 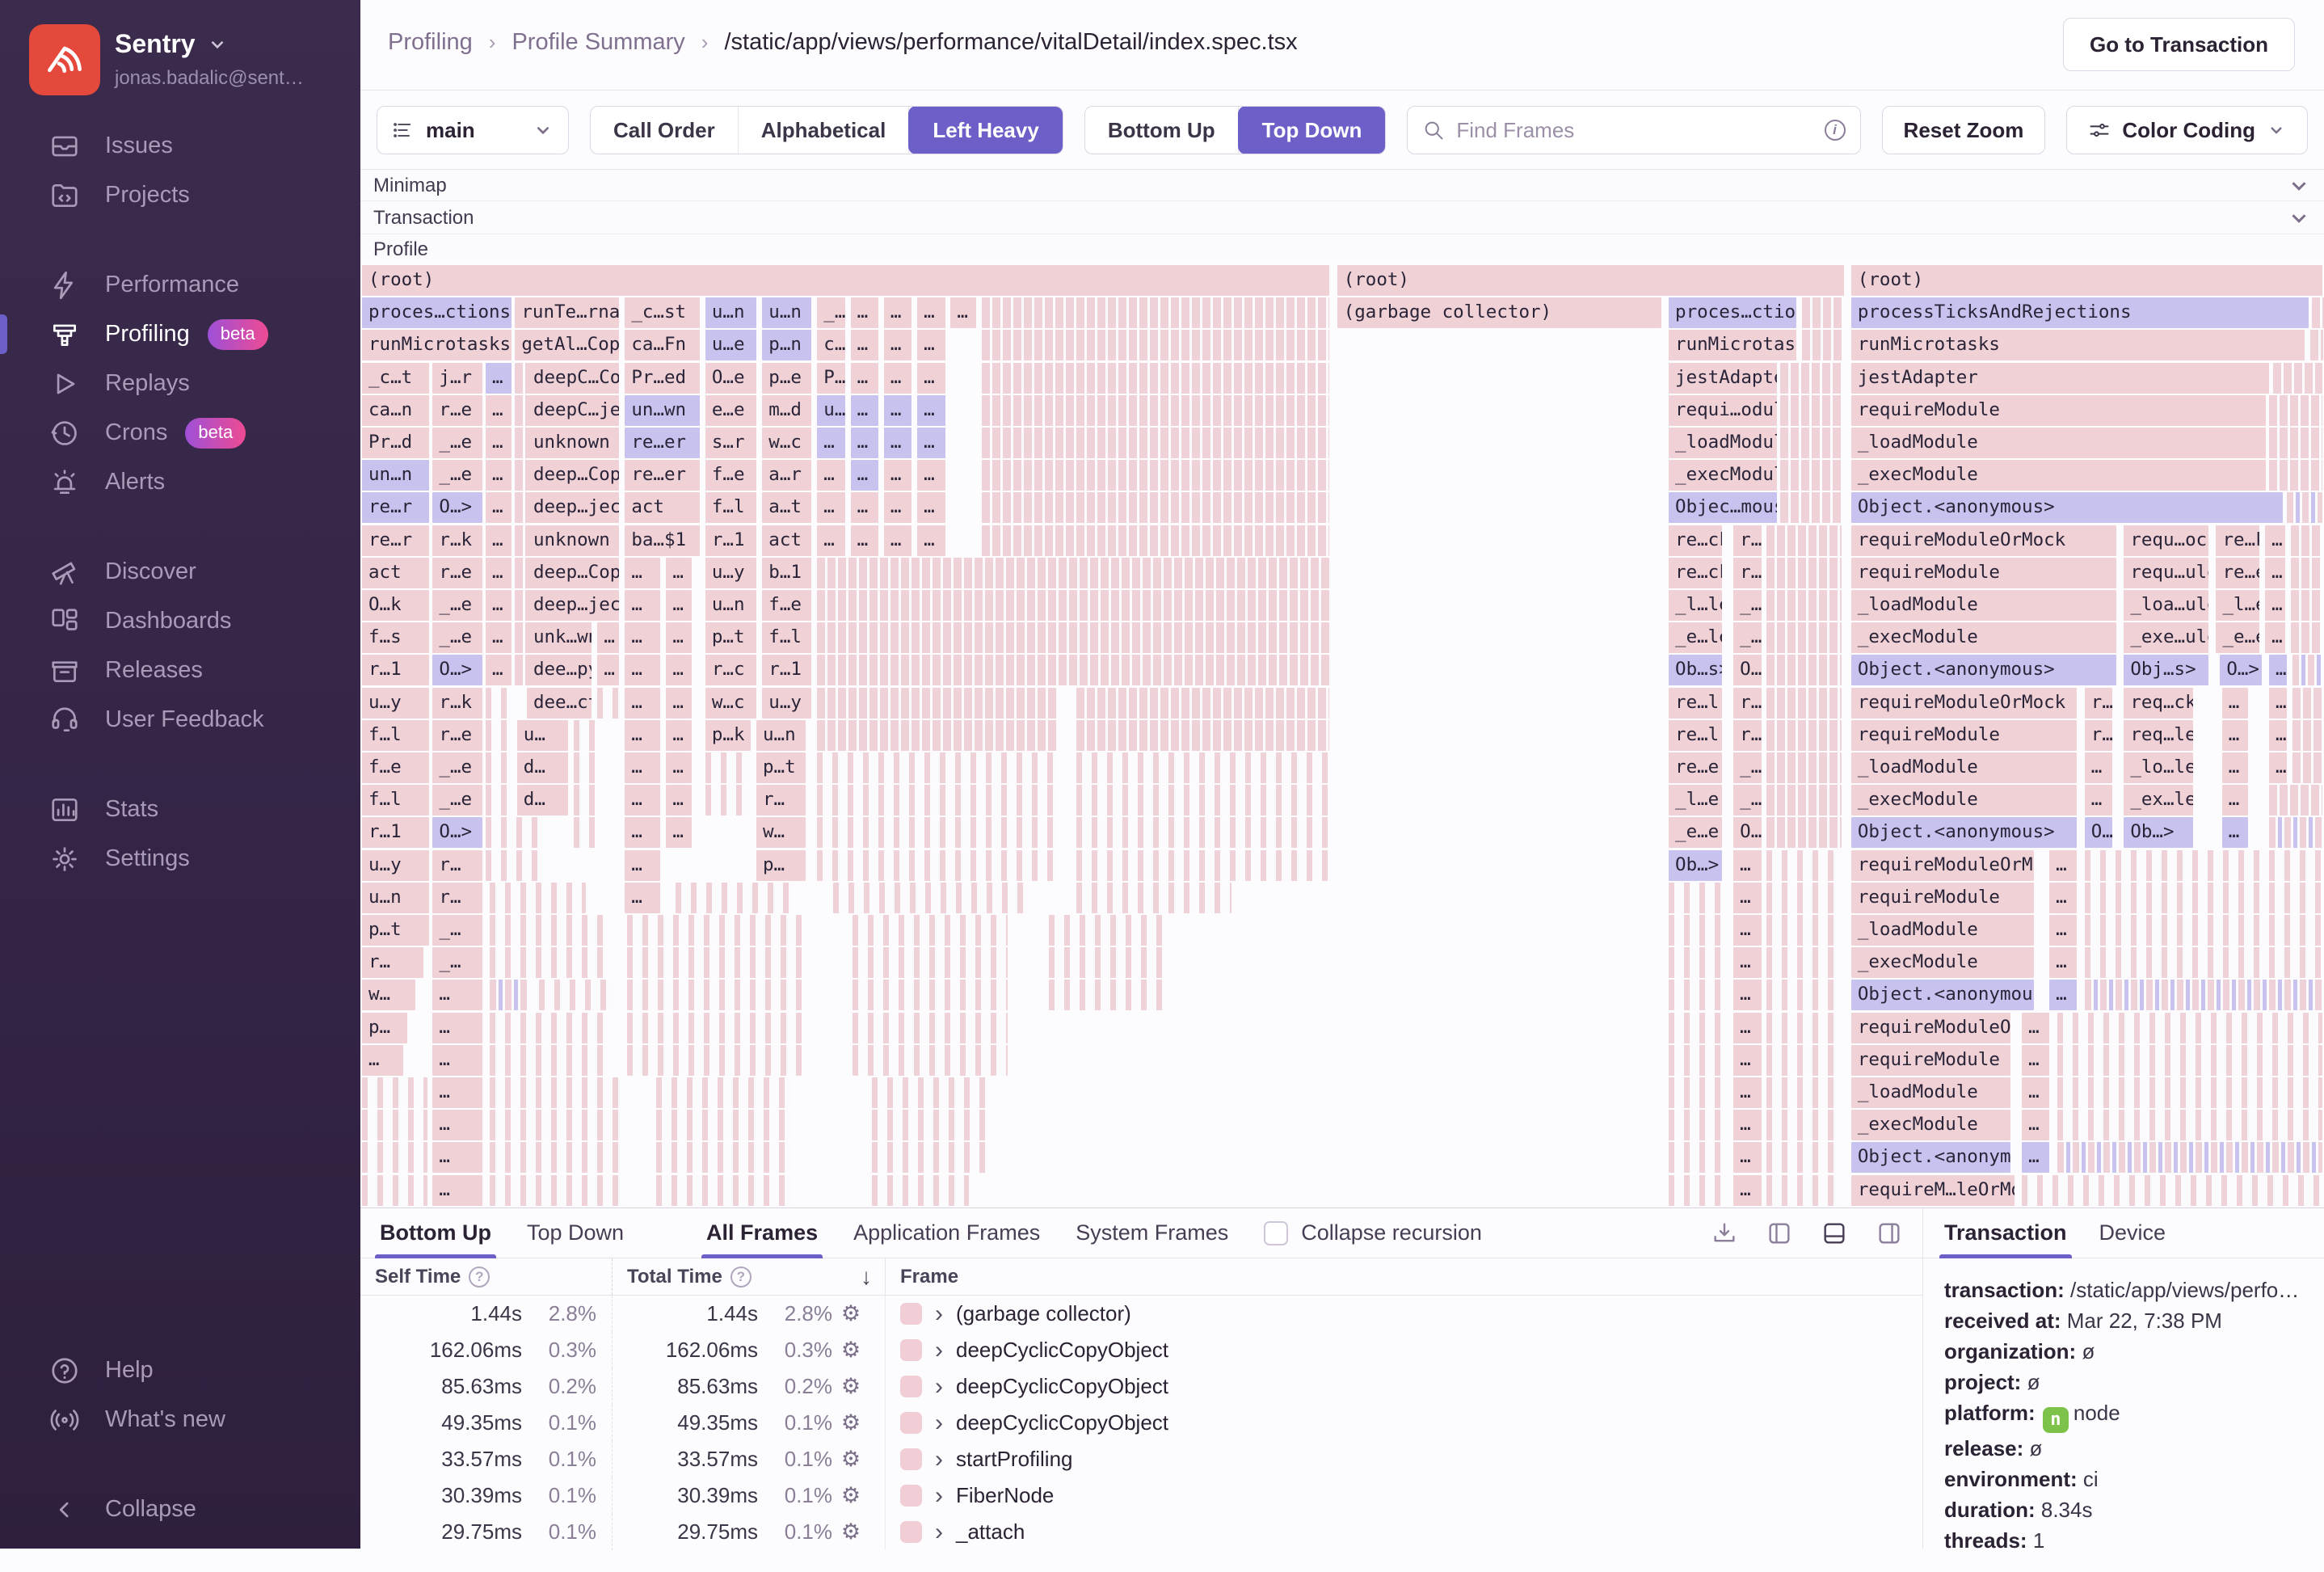 What do you see at coordinates (1723, 508) in the screenshot?
I see `flame-frame: Objec…mous>` at bounding box center [1723, 508].